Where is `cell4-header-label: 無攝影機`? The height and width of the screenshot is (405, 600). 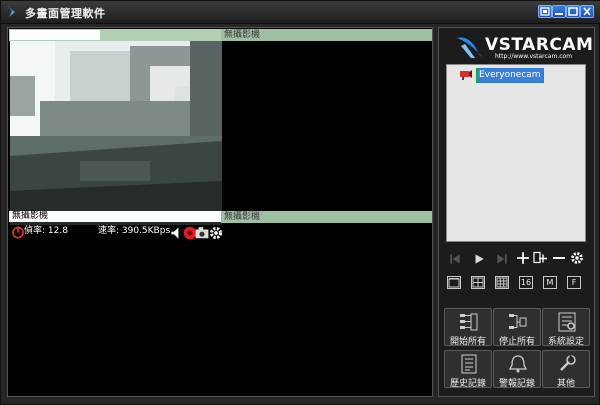
cell4-header-label: 無攝影機 is located at coordinates (242, 217).